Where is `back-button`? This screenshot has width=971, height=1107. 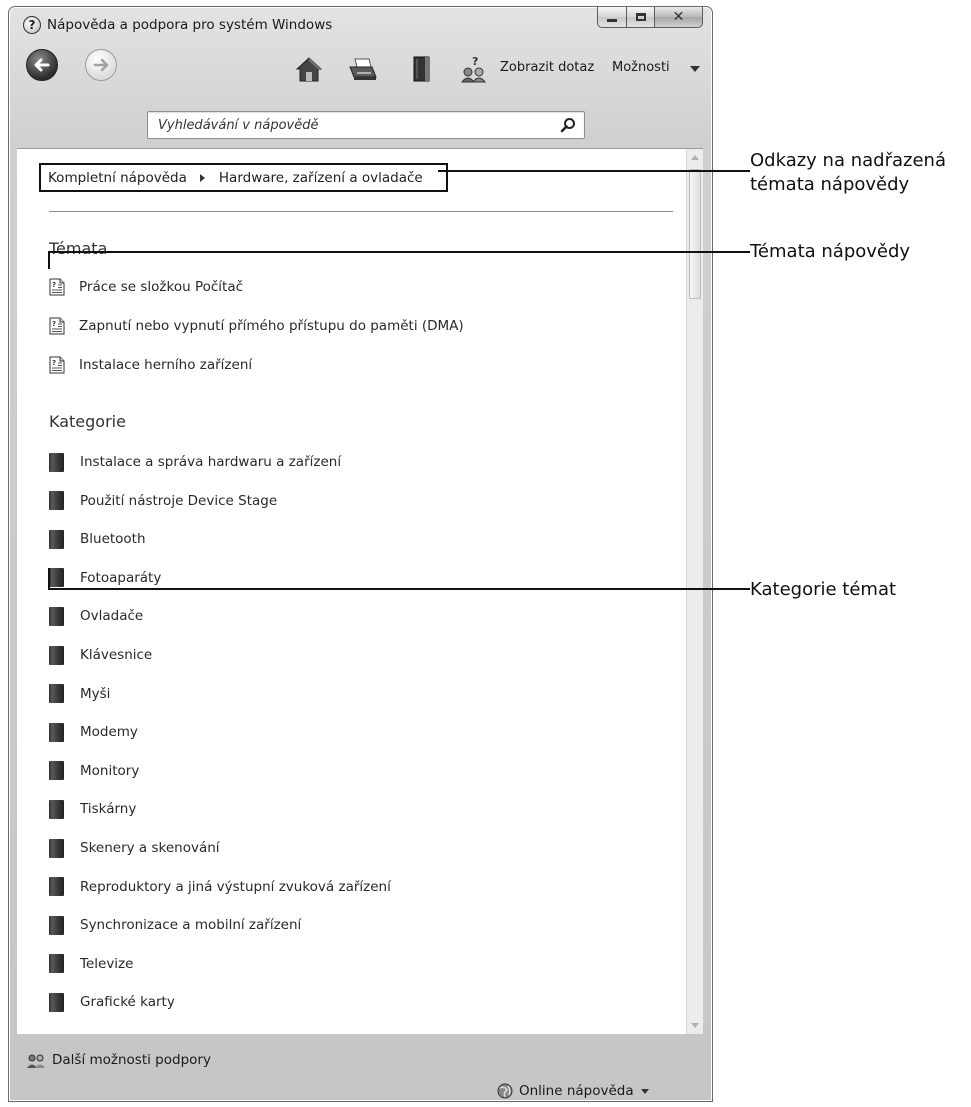
back-button is located at coordinates (42, 65).